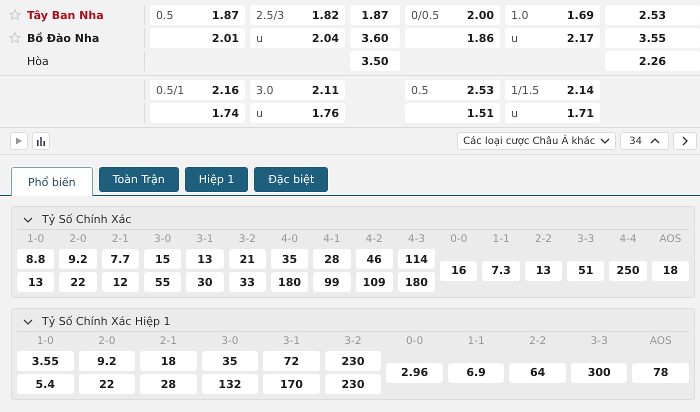  I want to click on odds-cell: 21, so click(247, 259).